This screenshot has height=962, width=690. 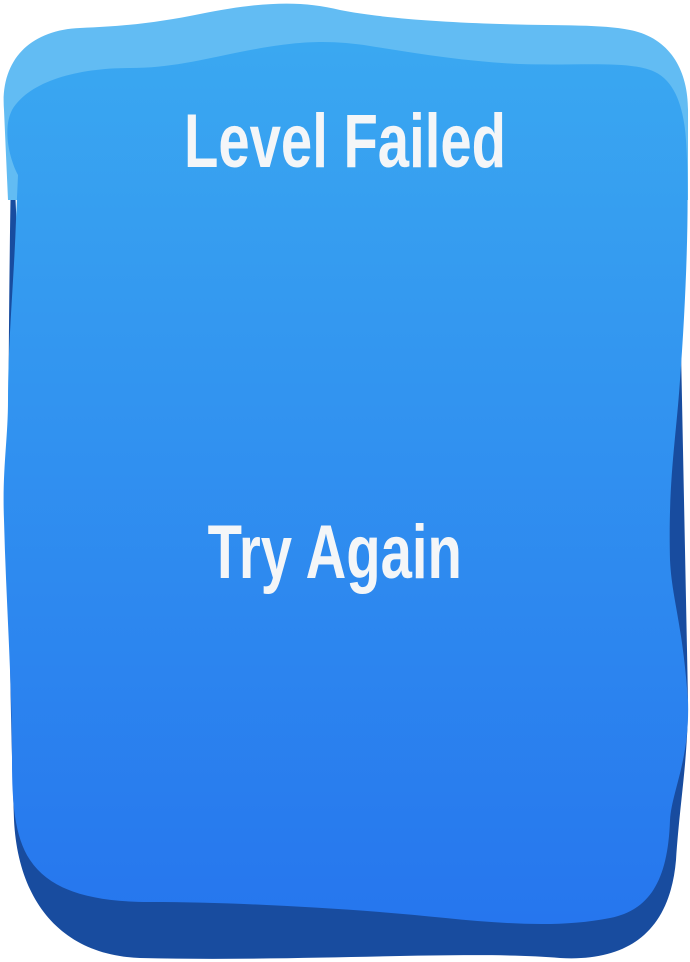 I want to click on try-again-button: Try Again, so click(x=335, y=553).